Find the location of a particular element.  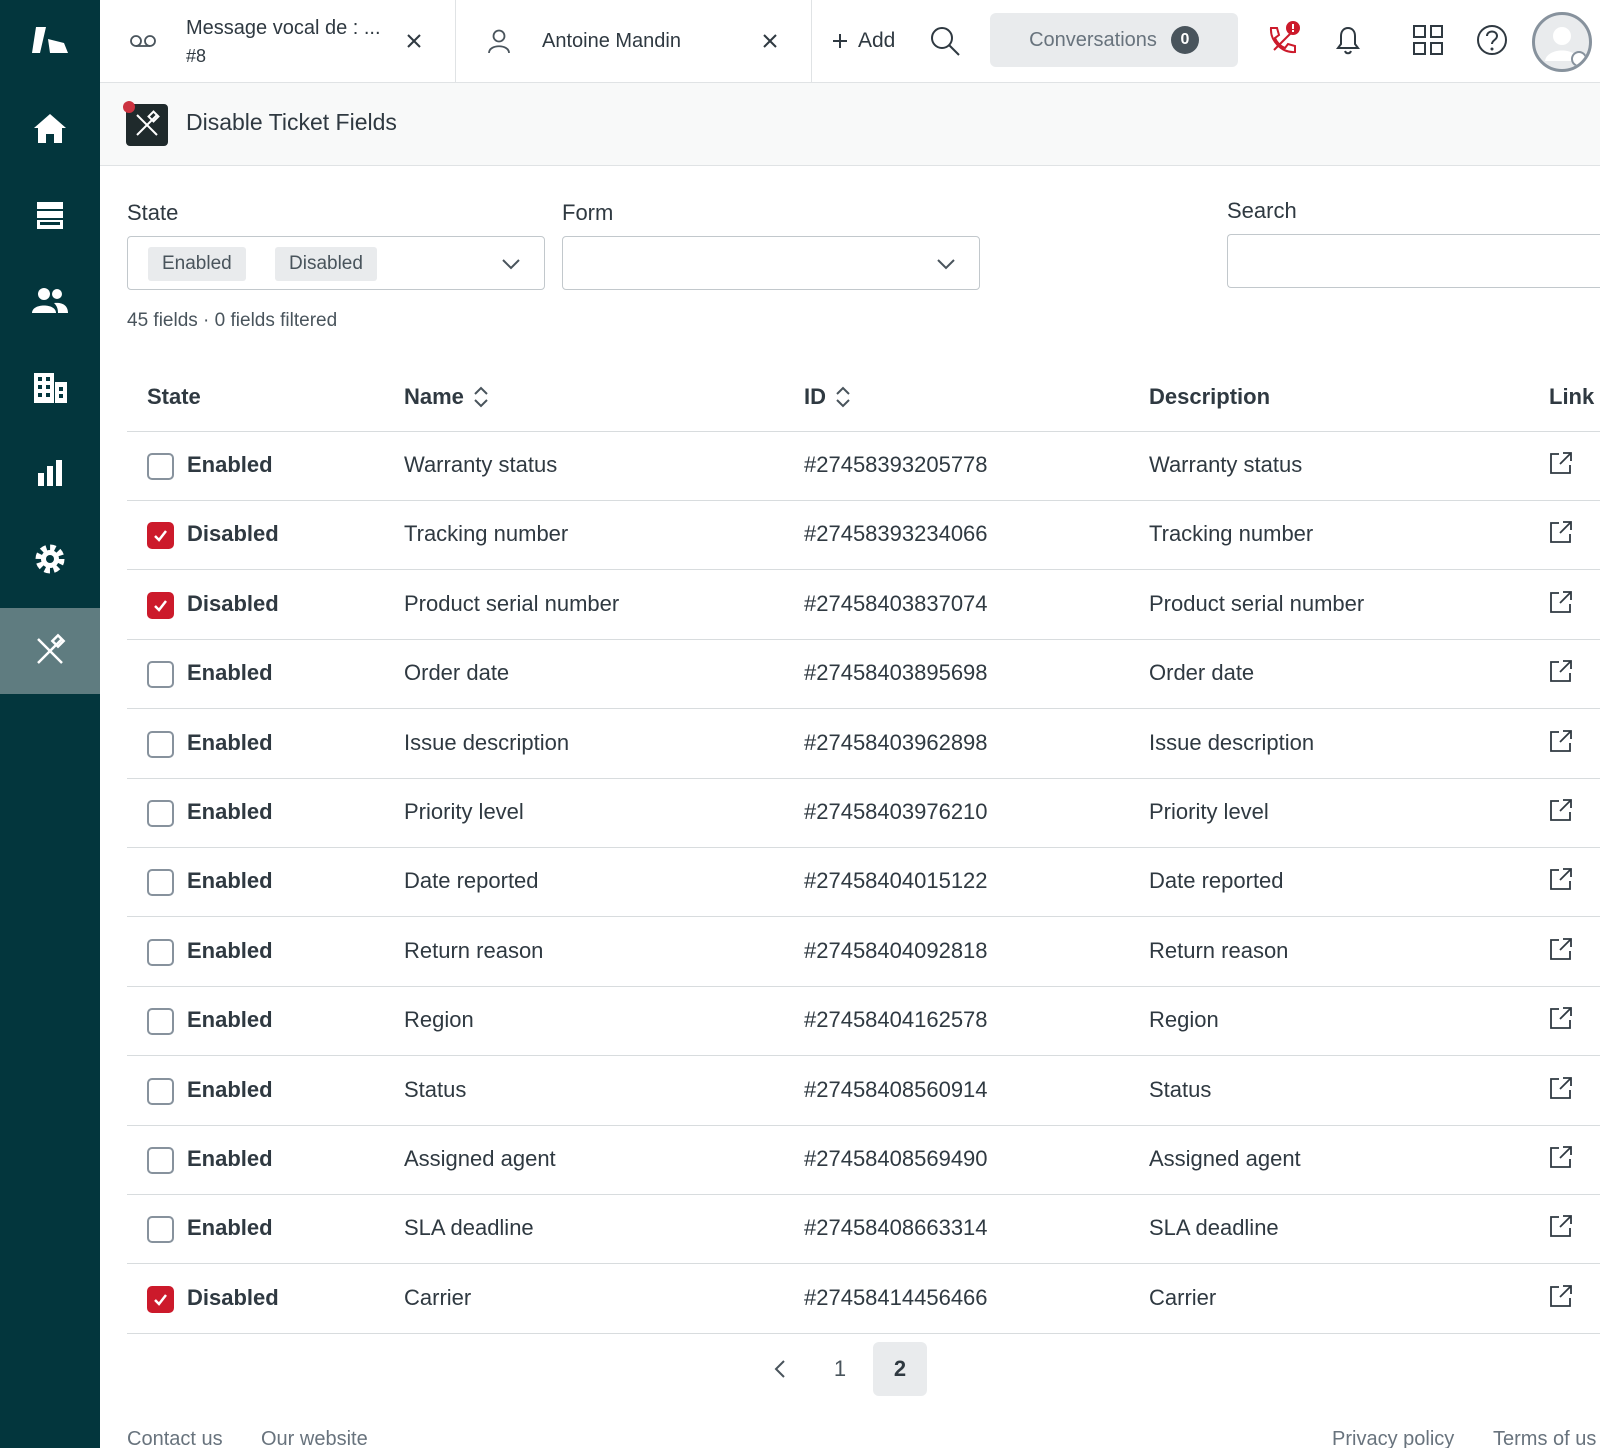

home-icon is located at coordinates (50, 129).